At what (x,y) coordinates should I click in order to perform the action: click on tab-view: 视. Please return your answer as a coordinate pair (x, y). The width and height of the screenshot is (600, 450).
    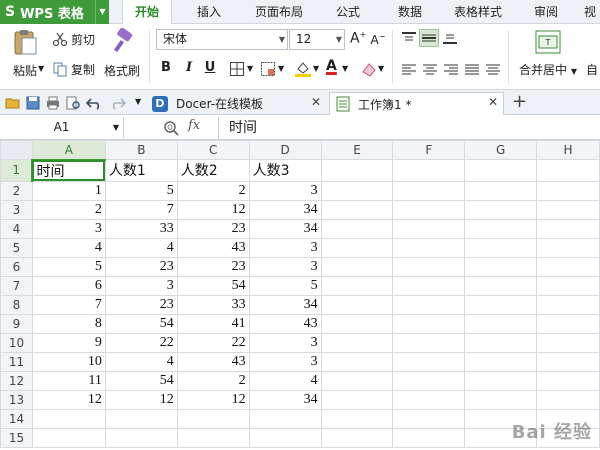
    Looking at the image, I should click on (590, 12).